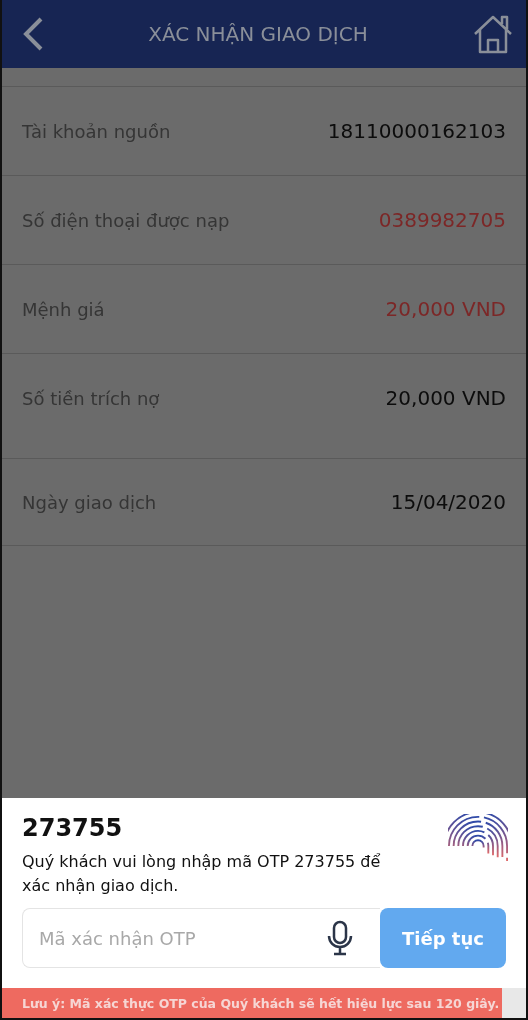  Describe the element at coordinates (416, 131) in the screenshot. I see `field-value: 18110000162103` at that location.